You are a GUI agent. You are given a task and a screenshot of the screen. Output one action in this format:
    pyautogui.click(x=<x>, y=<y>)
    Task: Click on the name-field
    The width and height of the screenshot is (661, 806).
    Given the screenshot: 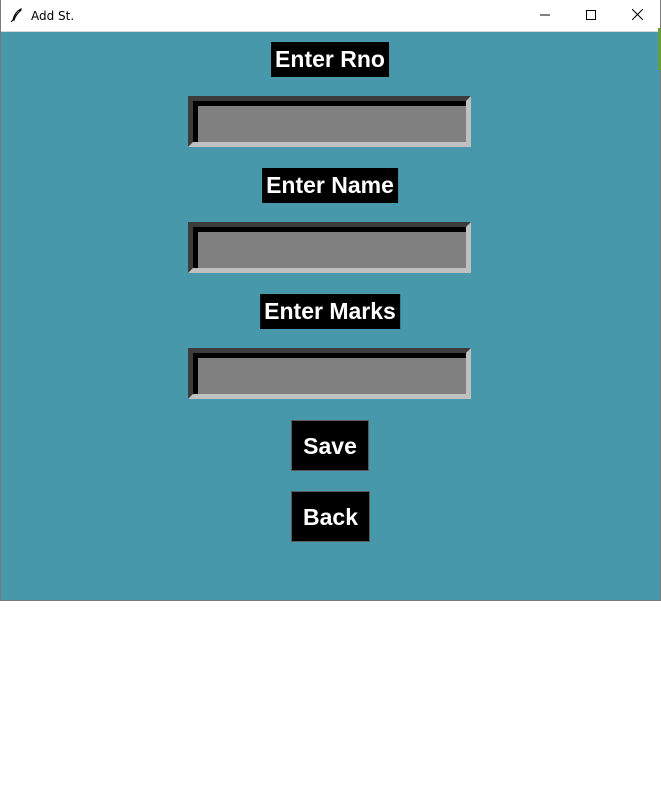 What is the action you would take?
    pyautogui.click(x=329, y=247)
    